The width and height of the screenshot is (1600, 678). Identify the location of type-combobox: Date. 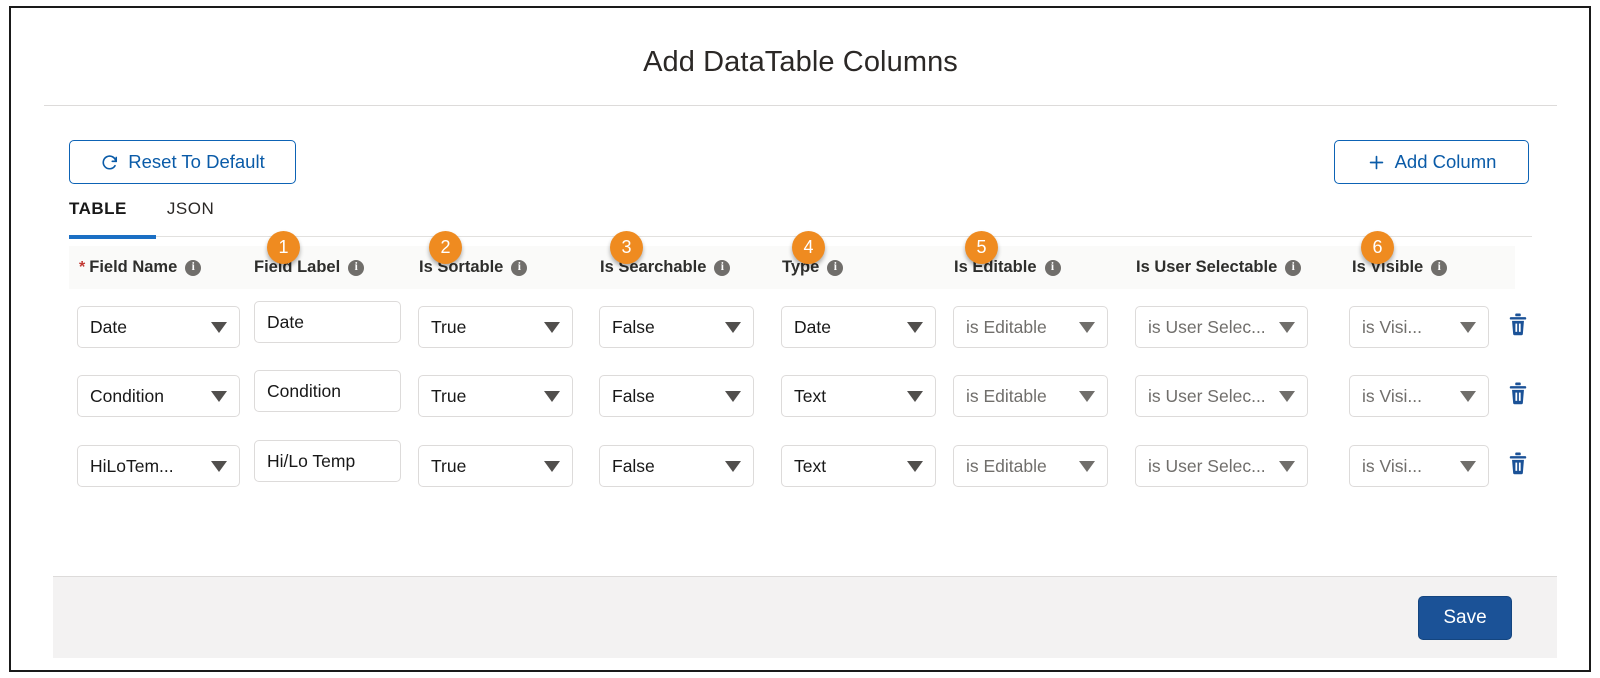
(858, 327).